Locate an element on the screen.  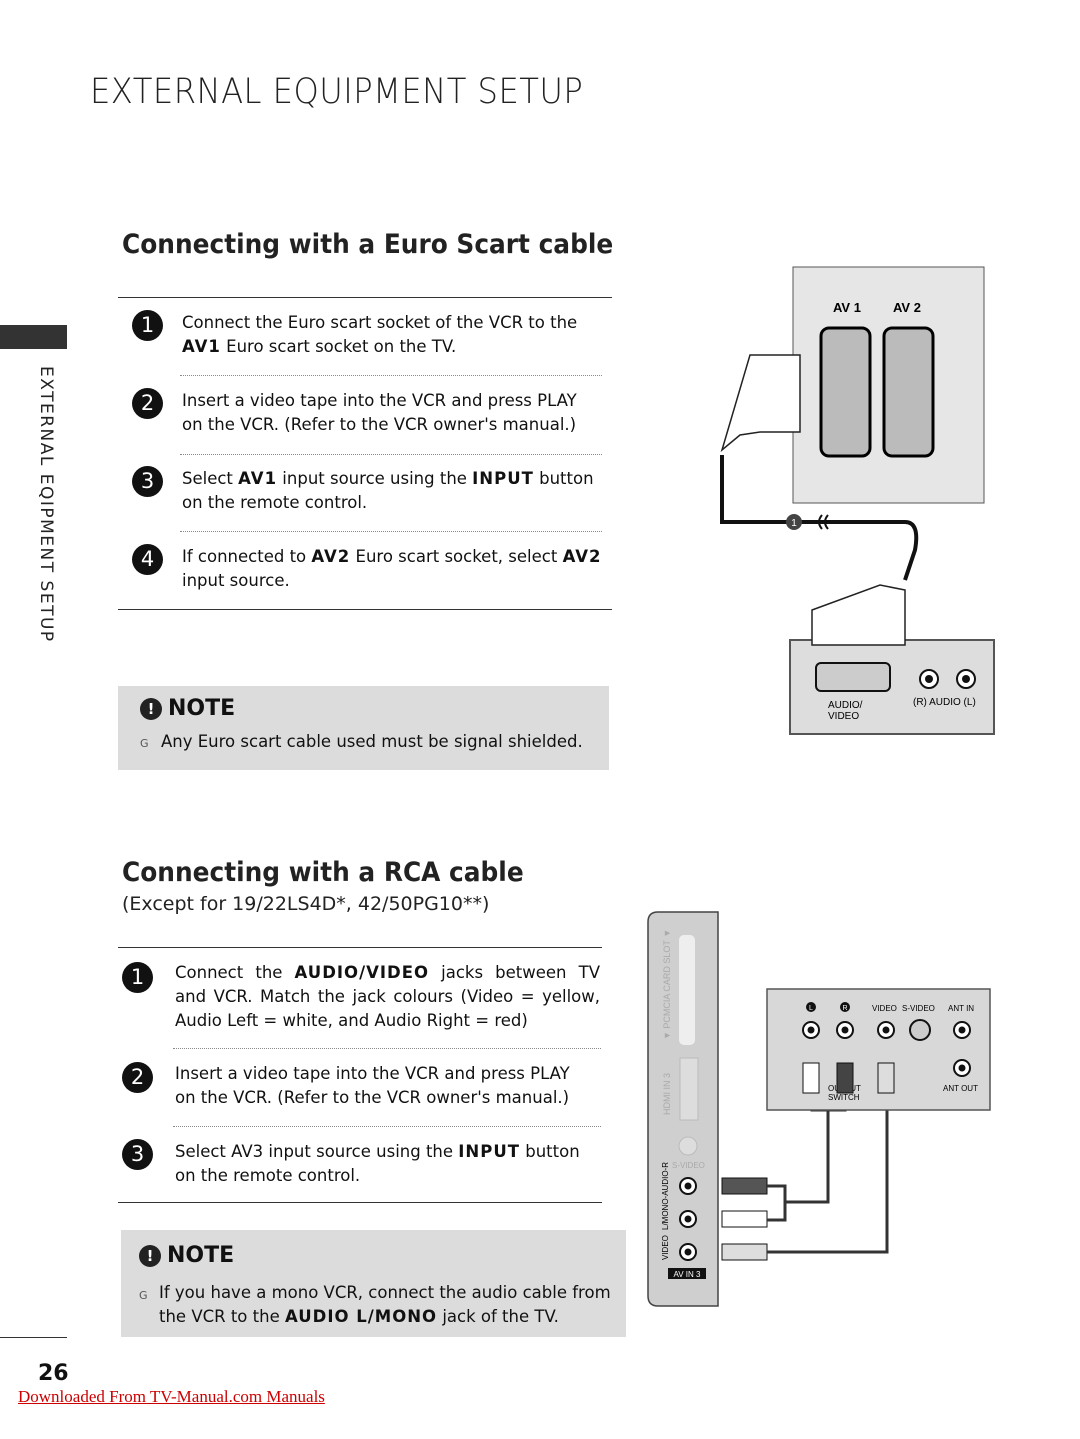
av2-scart-socket is located at coordinates (908, 392).